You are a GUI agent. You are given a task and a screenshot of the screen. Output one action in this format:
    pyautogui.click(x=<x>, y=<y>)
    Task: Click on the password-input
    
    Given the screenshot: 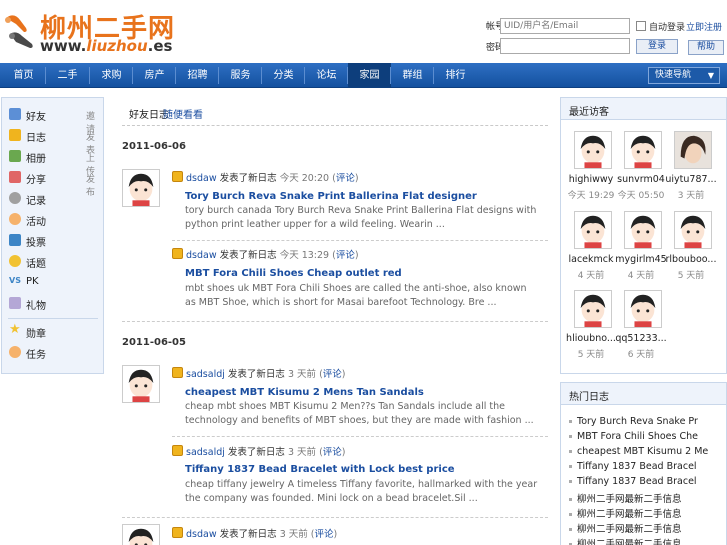 What is the action you would take?
    pyautogui.click(x=565, y=46)
    